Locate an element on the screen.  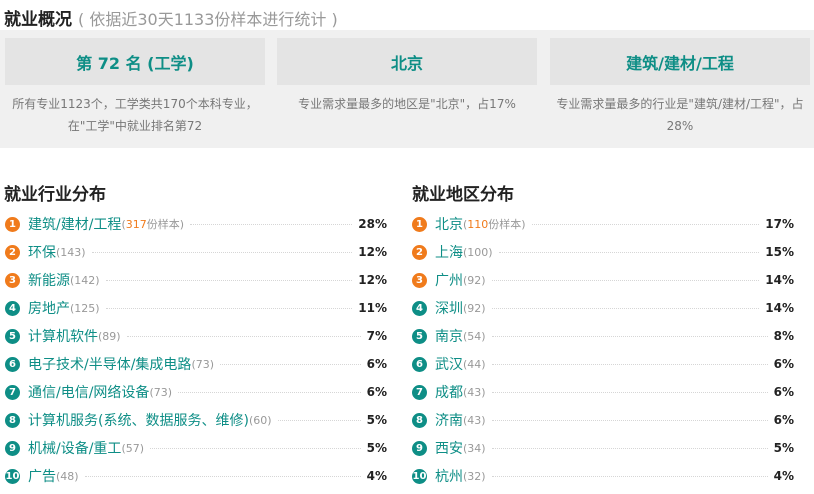
summary-card-industry-desc: 专业需求量最多的行业是"建筑/建材/工程"，占28% is located at coordinates (680, 115).